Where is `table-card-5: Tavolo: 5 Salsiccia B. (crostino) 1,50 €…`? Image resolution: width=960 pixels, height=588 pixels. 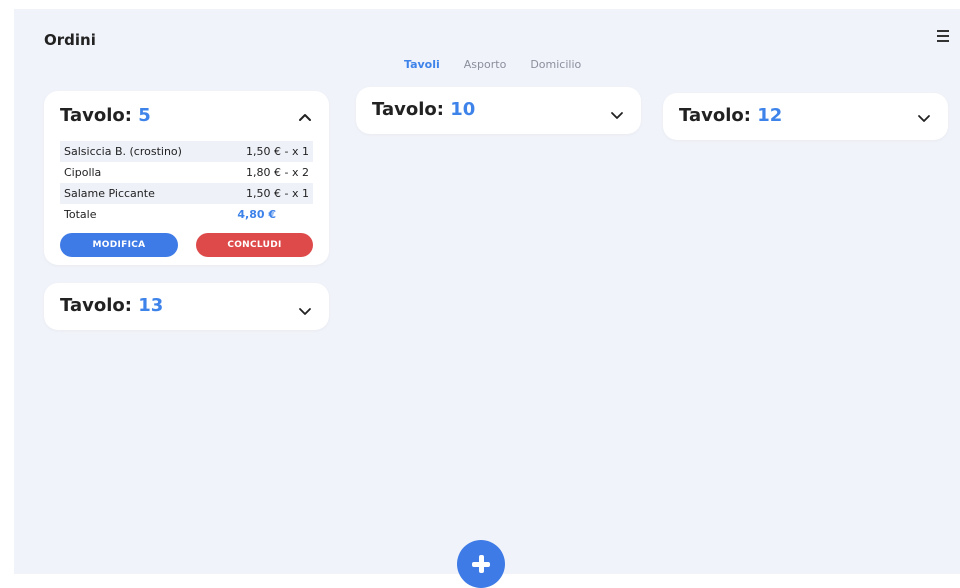 table-card-5: Tavolo: 5 Salsiccia B. (crostino) 1,50 €… is located at coordinates (186, 178).